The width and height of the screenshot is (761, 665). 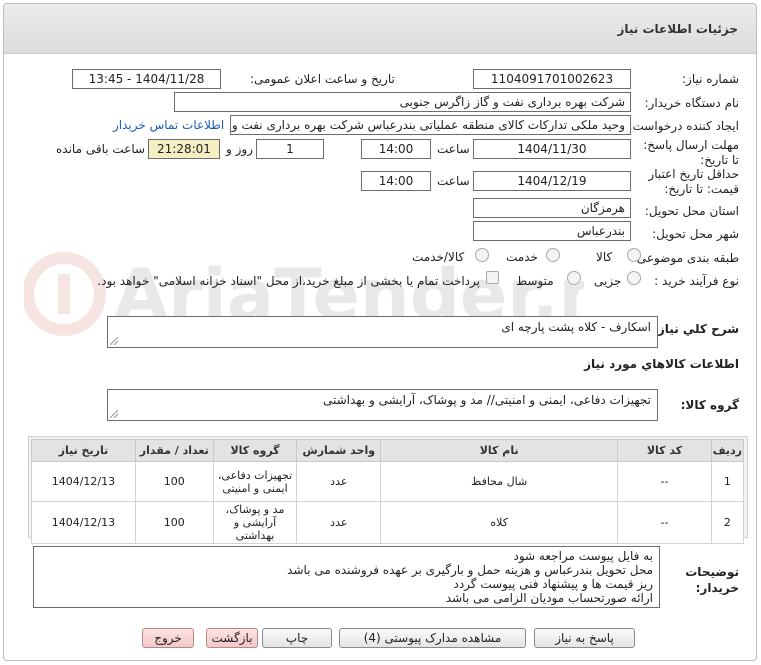 What do you see at coordinates (339, 450) in the screenshot?
I see `col-unit: واحد شمارش` at bounding box center [339, 450].